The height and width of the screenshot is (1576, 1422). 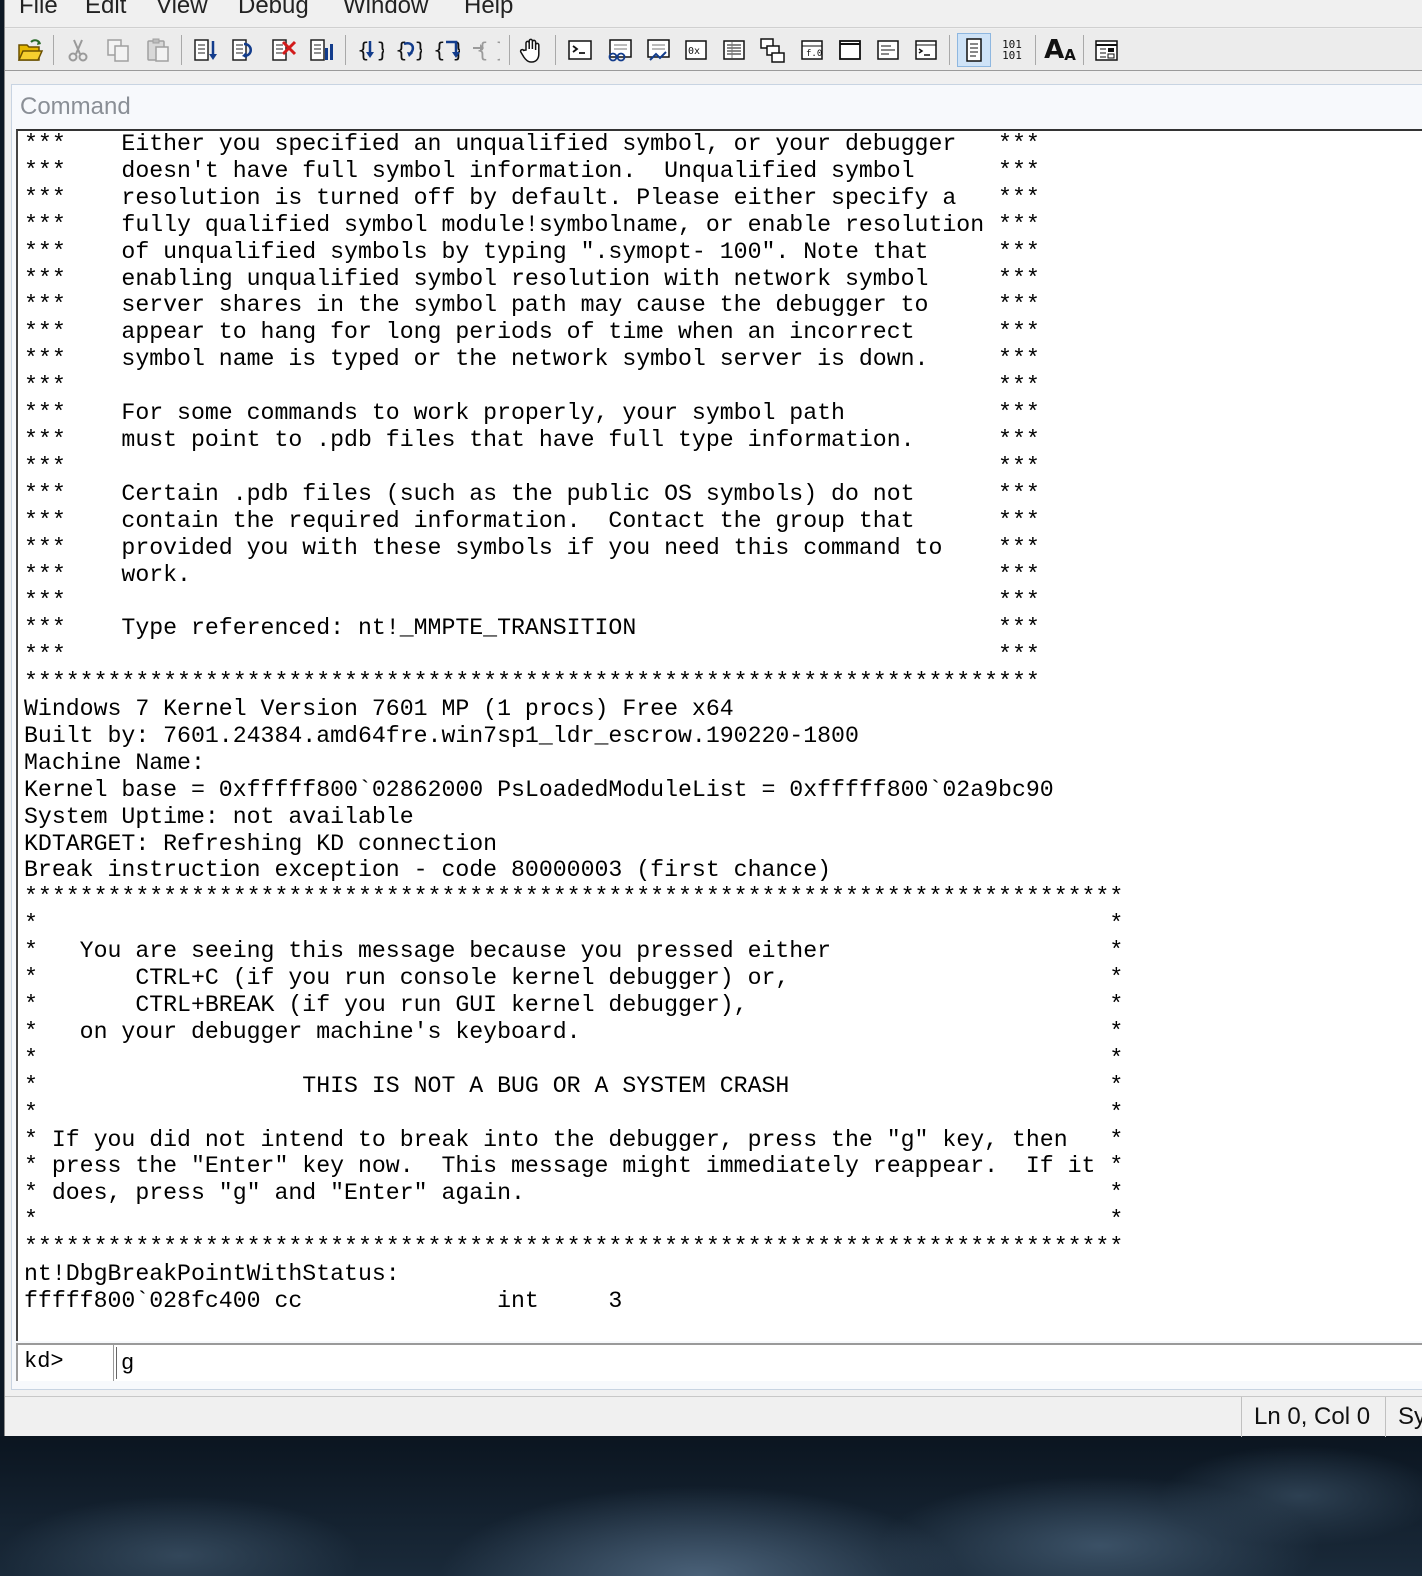 What do you see at coordinates (532, 50) in the screenshot?
I see `hand-icon` at bounding box center [532, 50].